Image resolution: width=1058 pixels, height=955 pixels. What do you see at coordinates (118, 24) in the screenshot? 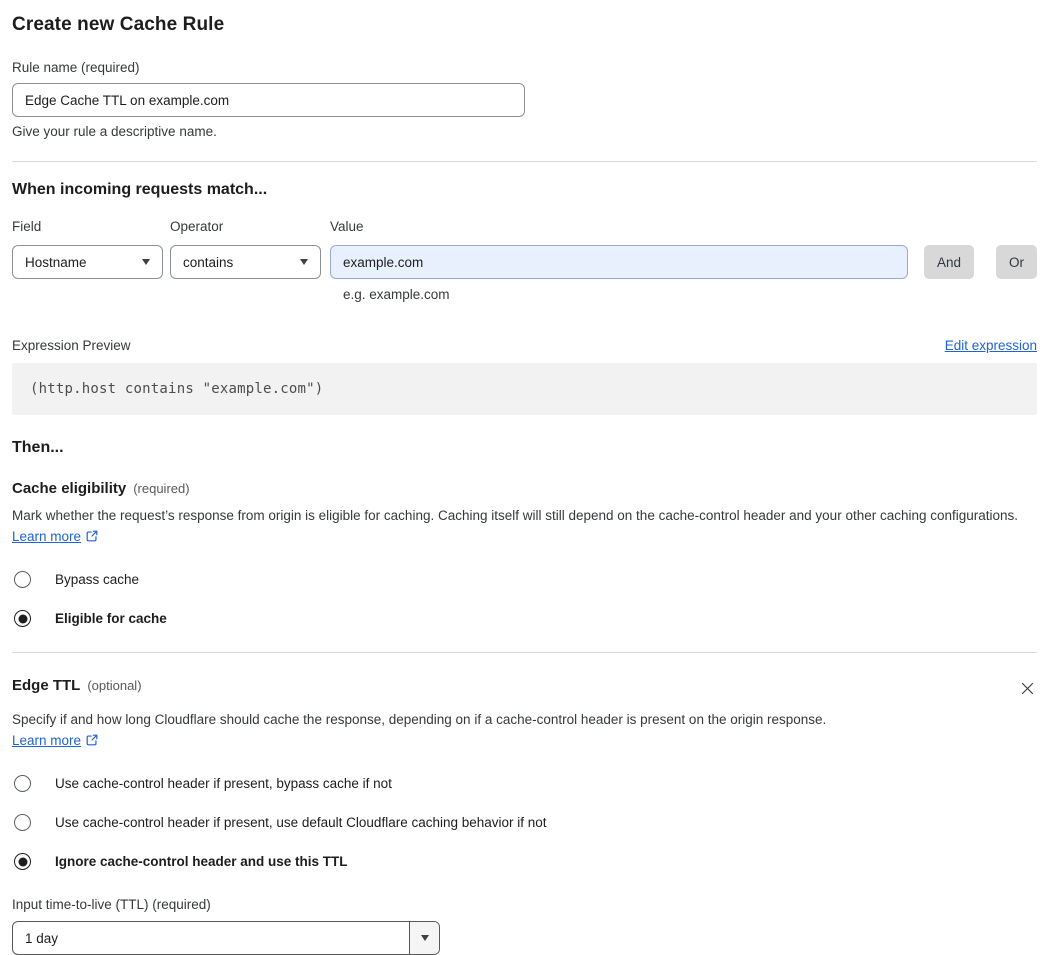
I see `page-title: Create new Cache Rule` at bounding box center [118, 24].